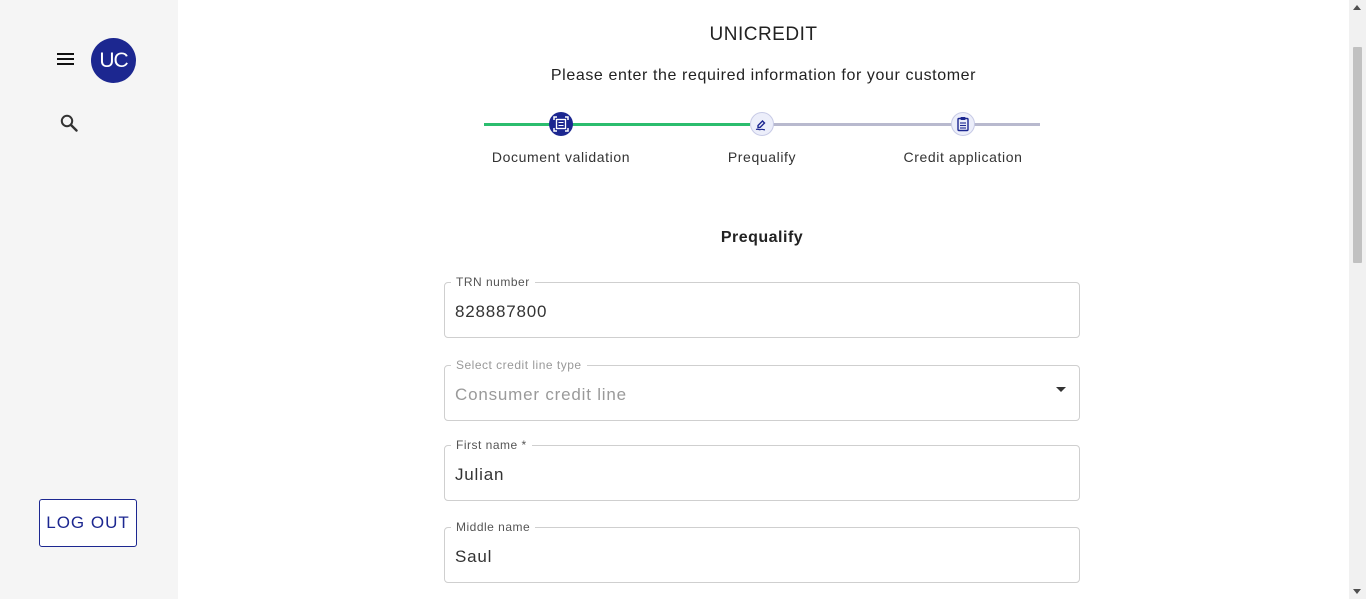  I want to click on trn-number-label: TRN number, so click(493, 282).